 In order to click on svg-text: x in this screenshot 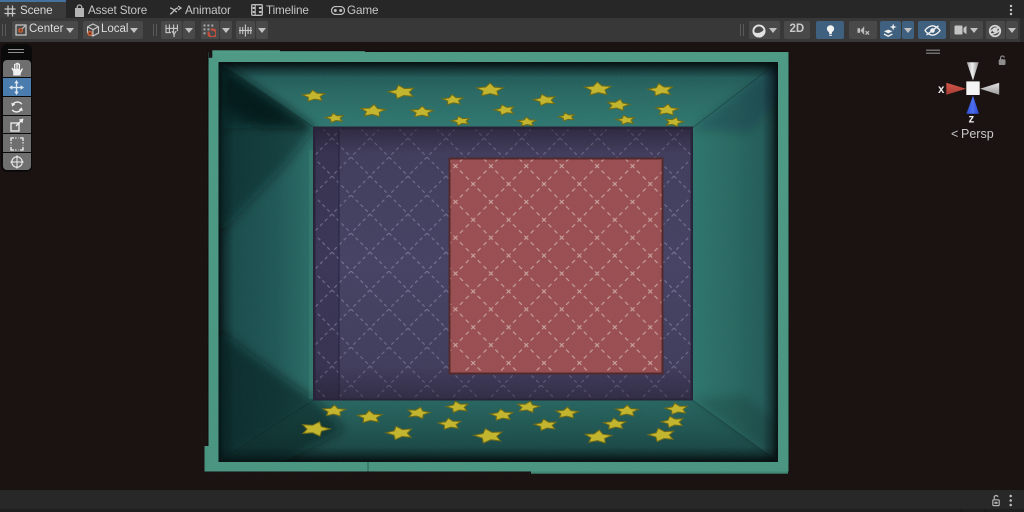, I will do `click(941, 90)`.